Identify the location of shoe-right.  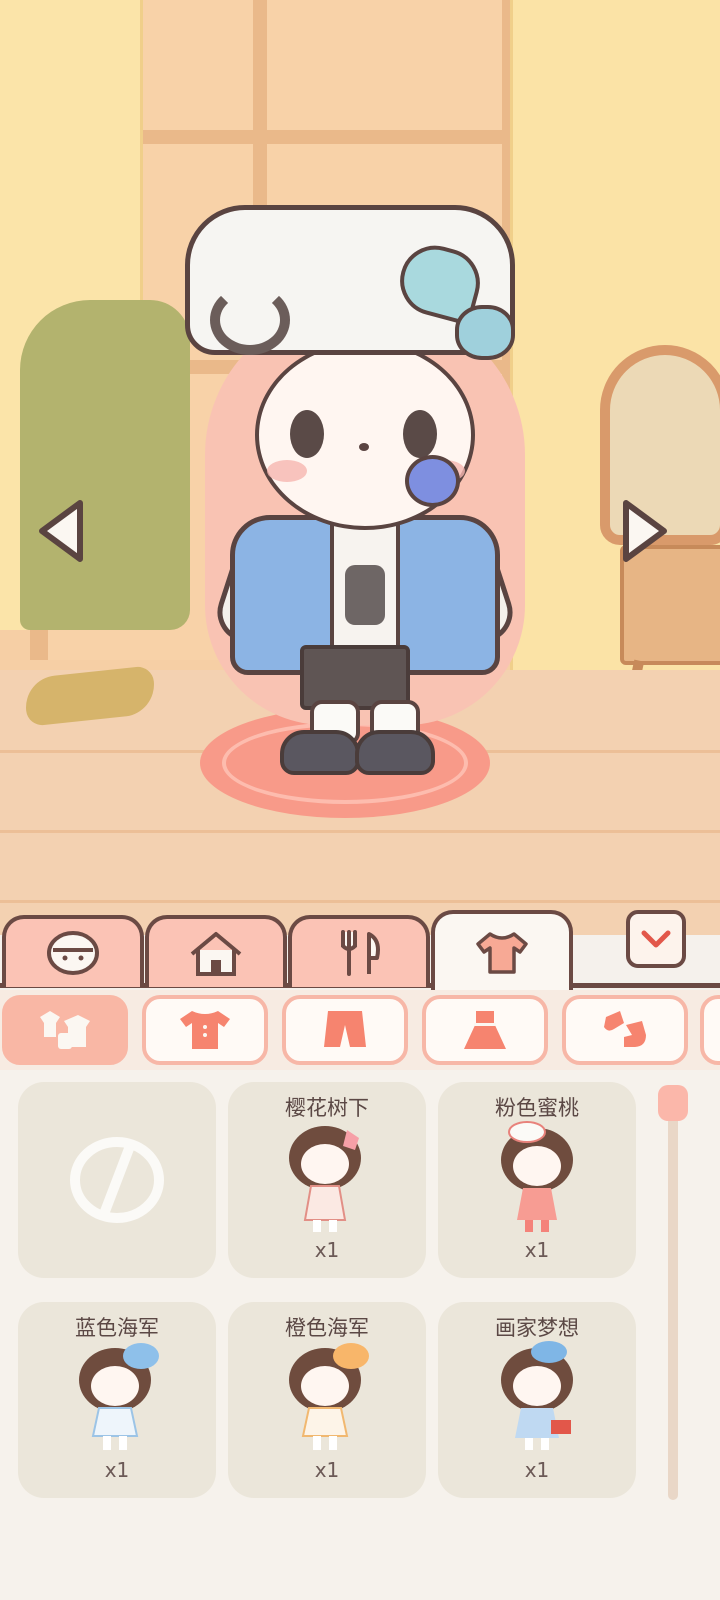
(395, 752).